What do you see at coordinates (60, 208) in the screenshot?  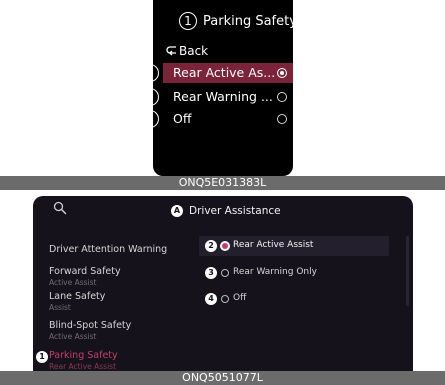 I see `search-icon` at bounding box center [60, 208].